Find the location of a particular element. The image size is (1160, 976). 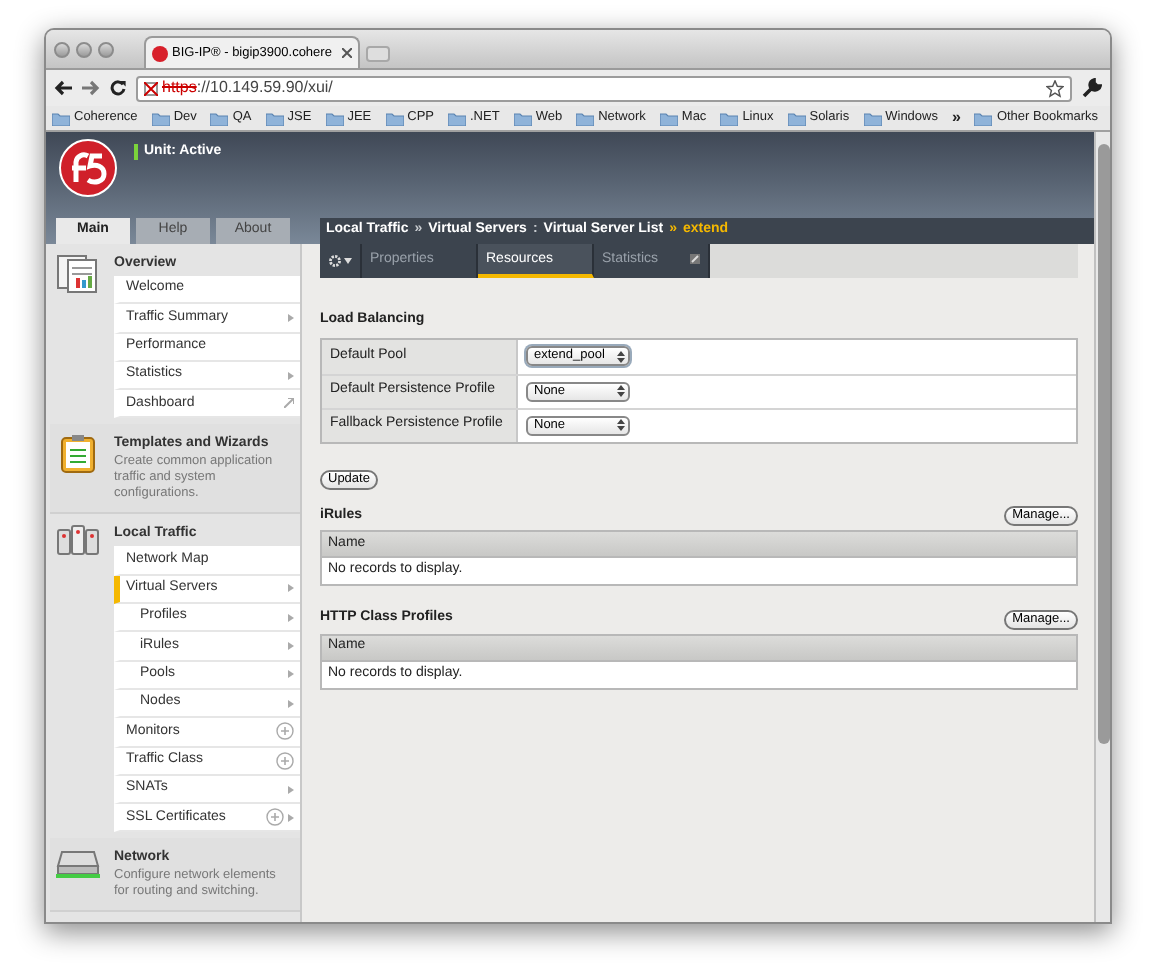

close-icon is located at coordinates (347, 53).